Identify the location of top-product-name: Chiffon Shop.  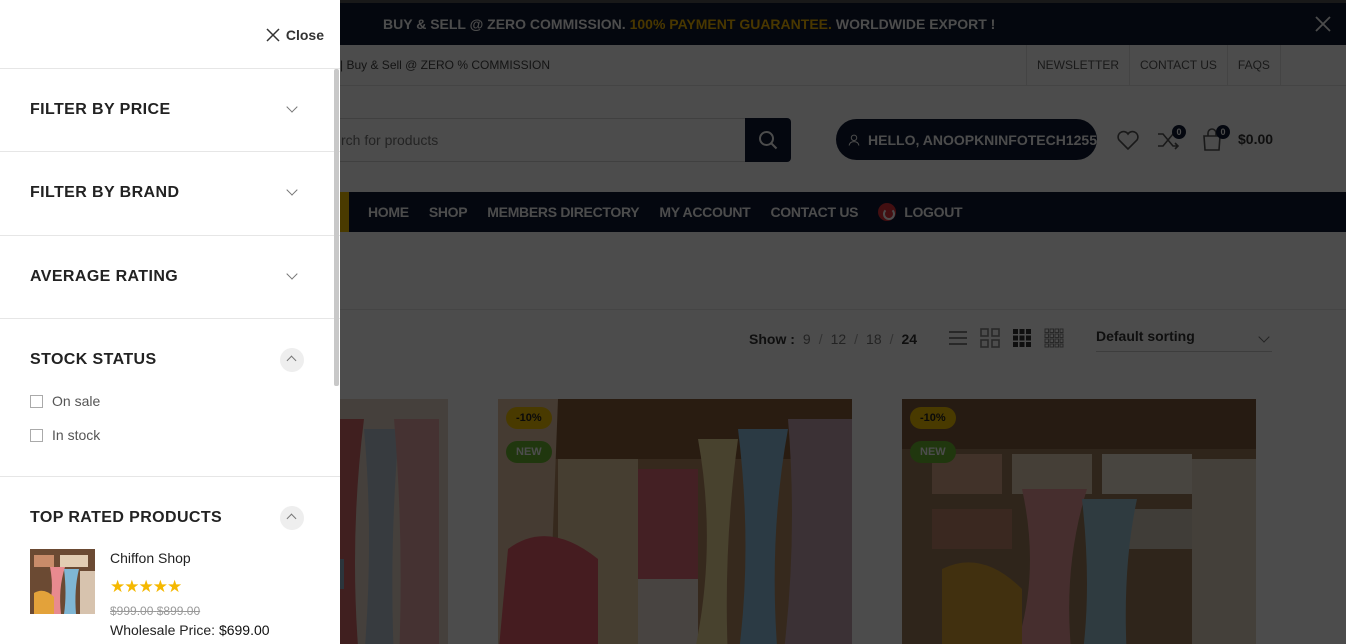
(150, 558).